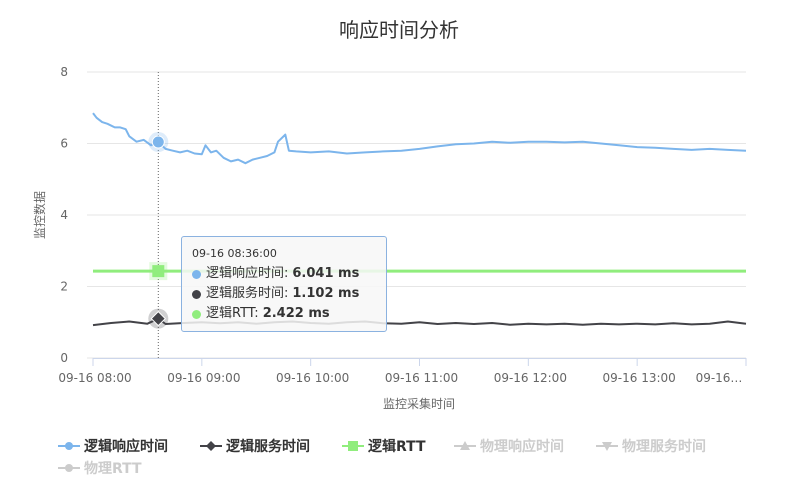 This screenshot has height=489, width=798. I want to click on tooltip-row-logic-rtt: 逻辑RTT: 2.422 ms, so click(289, 314).